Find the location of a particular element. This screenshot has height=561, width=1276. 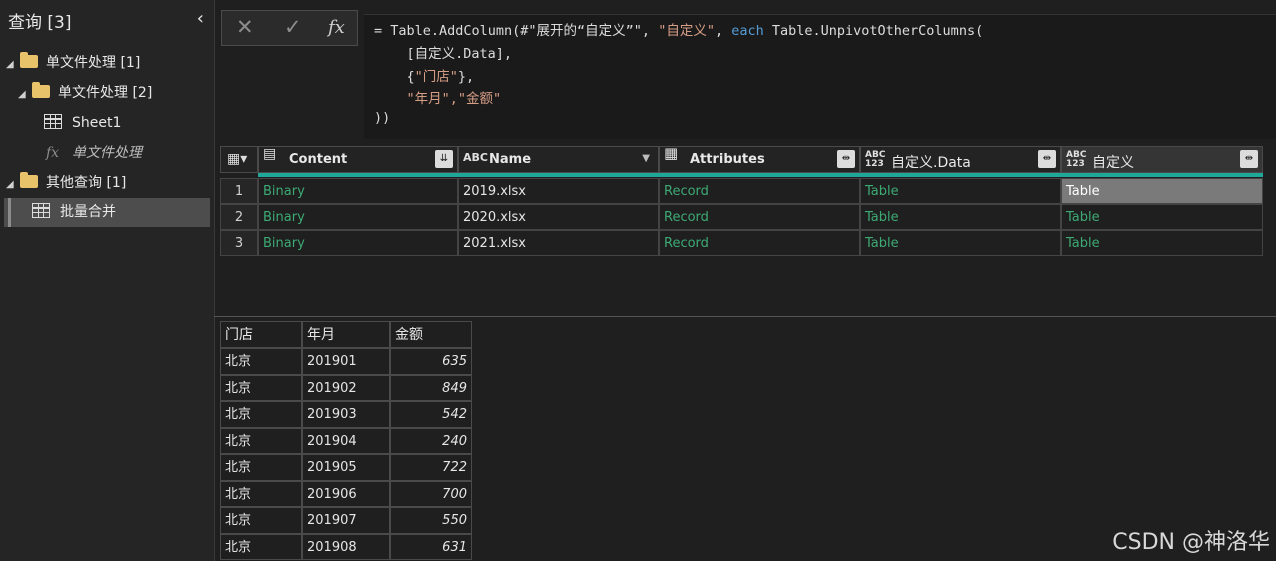

formula-buttons: ✕ ✓ fx is located at coordinates (289, 28).